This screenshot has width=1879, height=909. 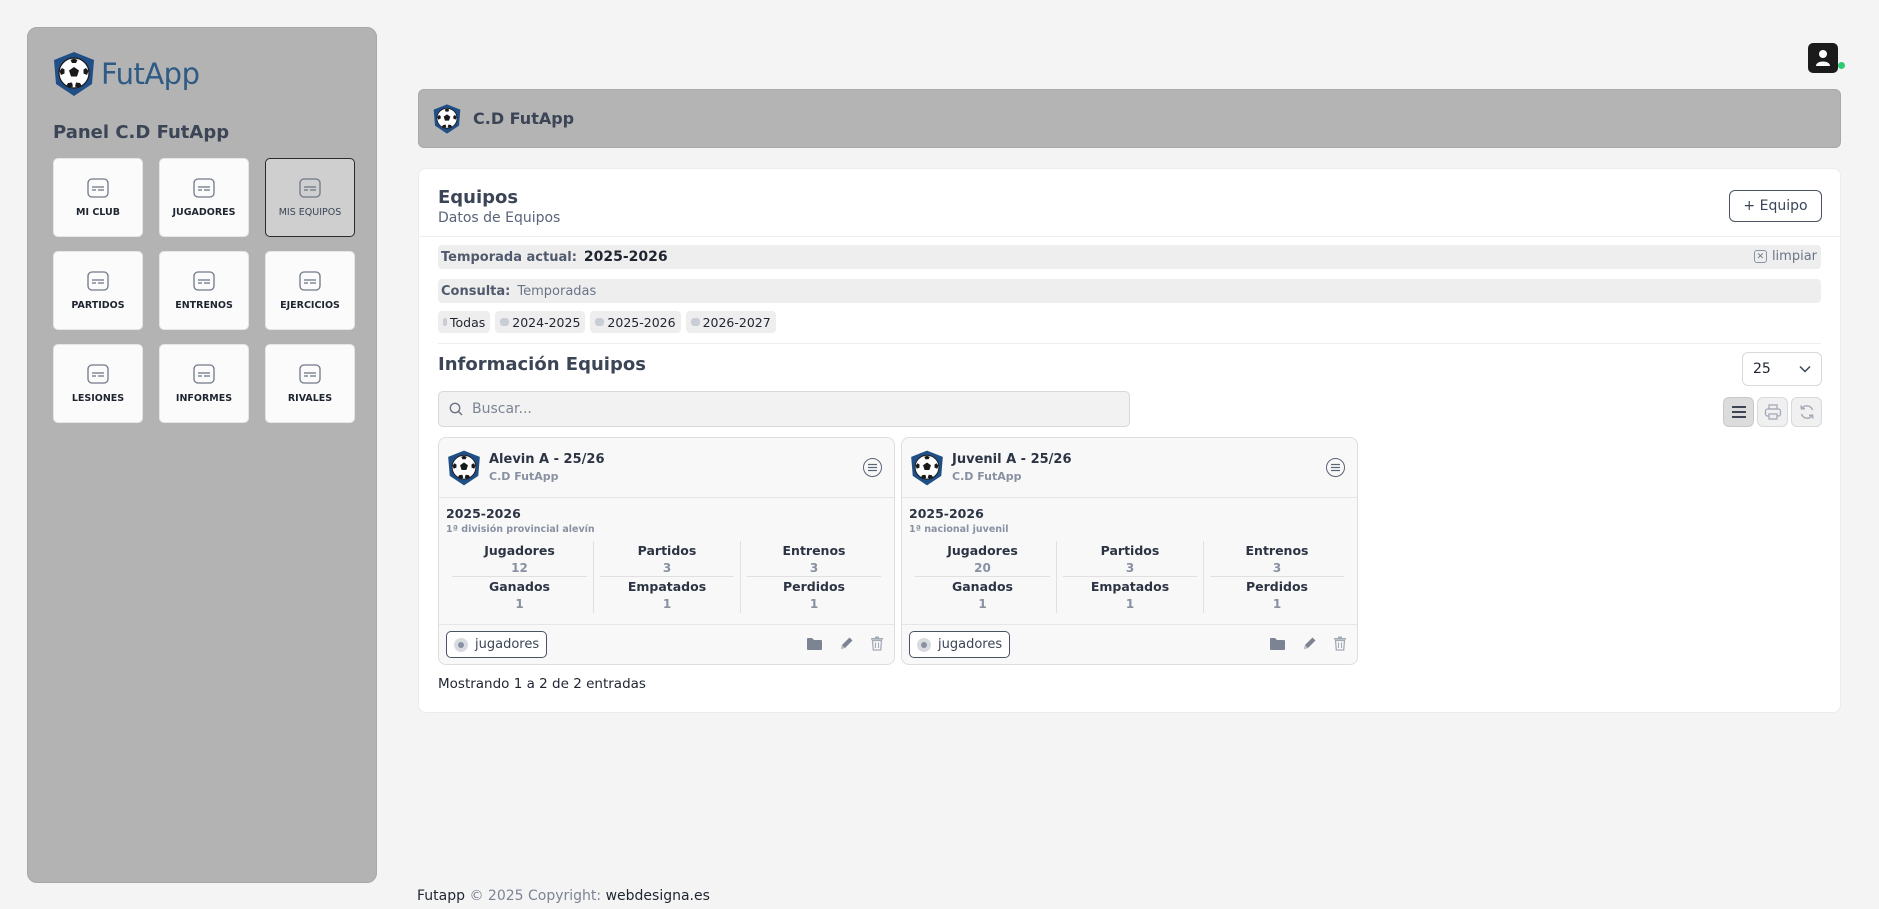 I want to click on pagination-summary: Mostrando 1 a 2 de 2 entradas, so click(x=542, y=684).